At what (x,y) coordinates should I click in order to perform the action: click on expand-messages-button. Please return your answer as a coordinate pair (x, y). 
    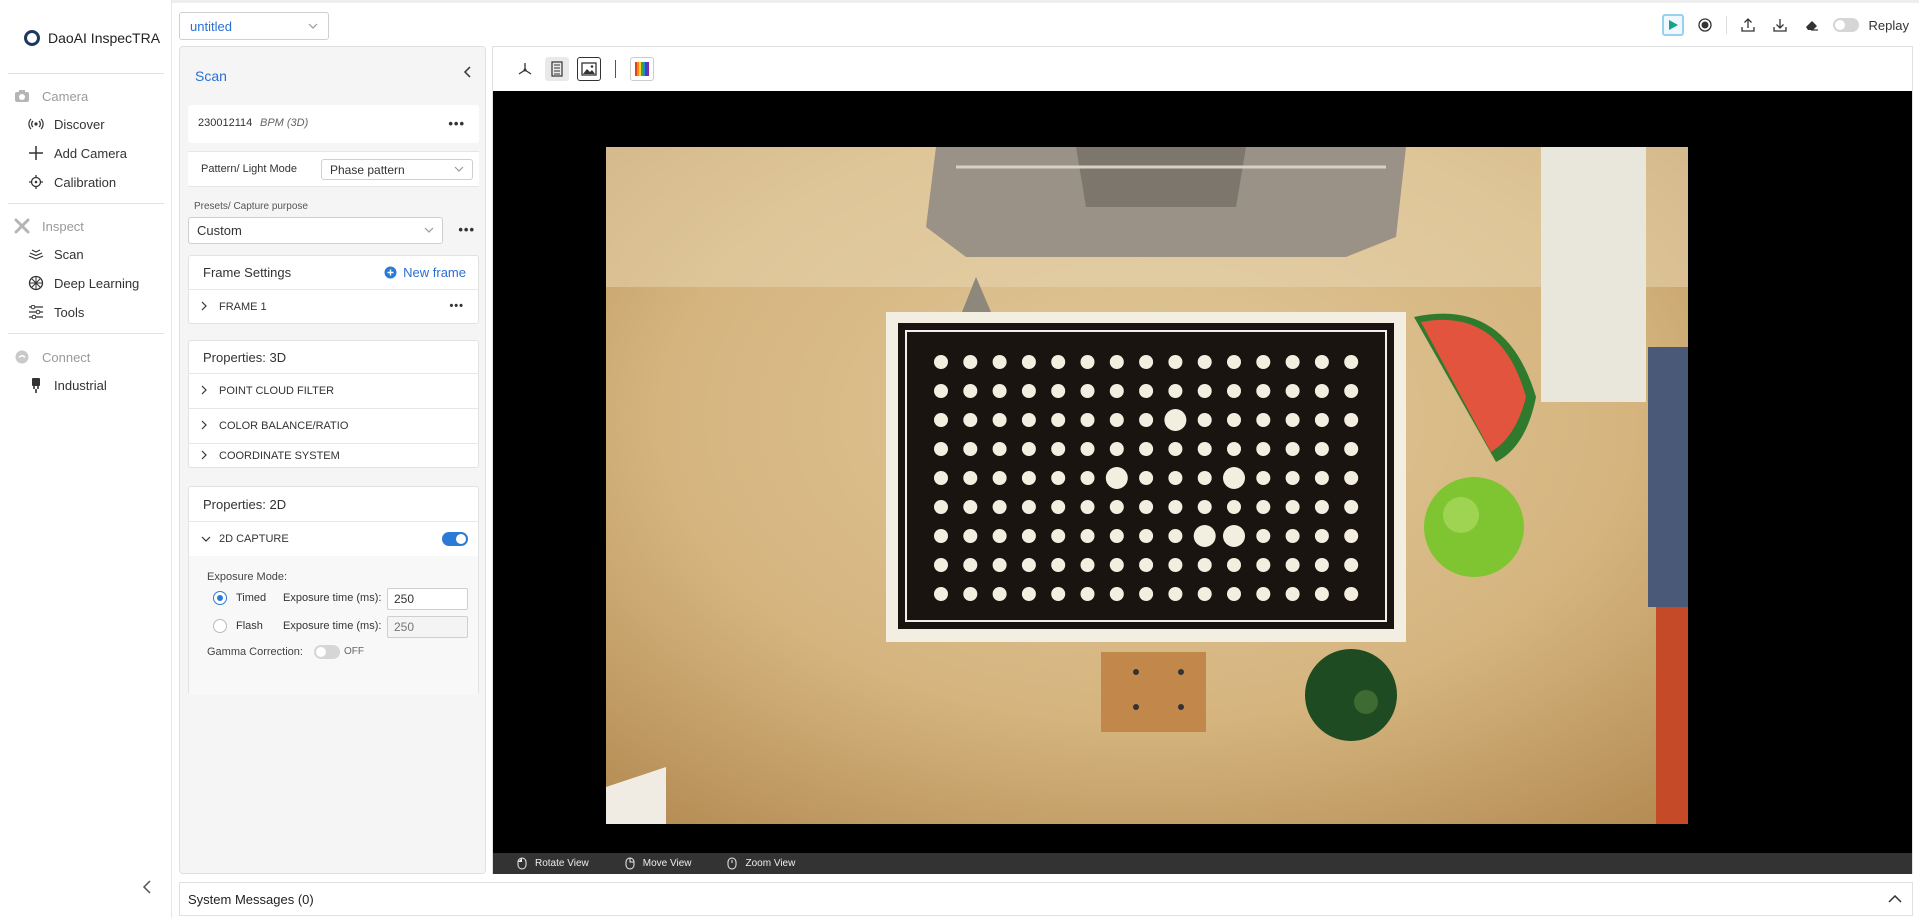
    Looking at the image, I should click on (1895, 898).